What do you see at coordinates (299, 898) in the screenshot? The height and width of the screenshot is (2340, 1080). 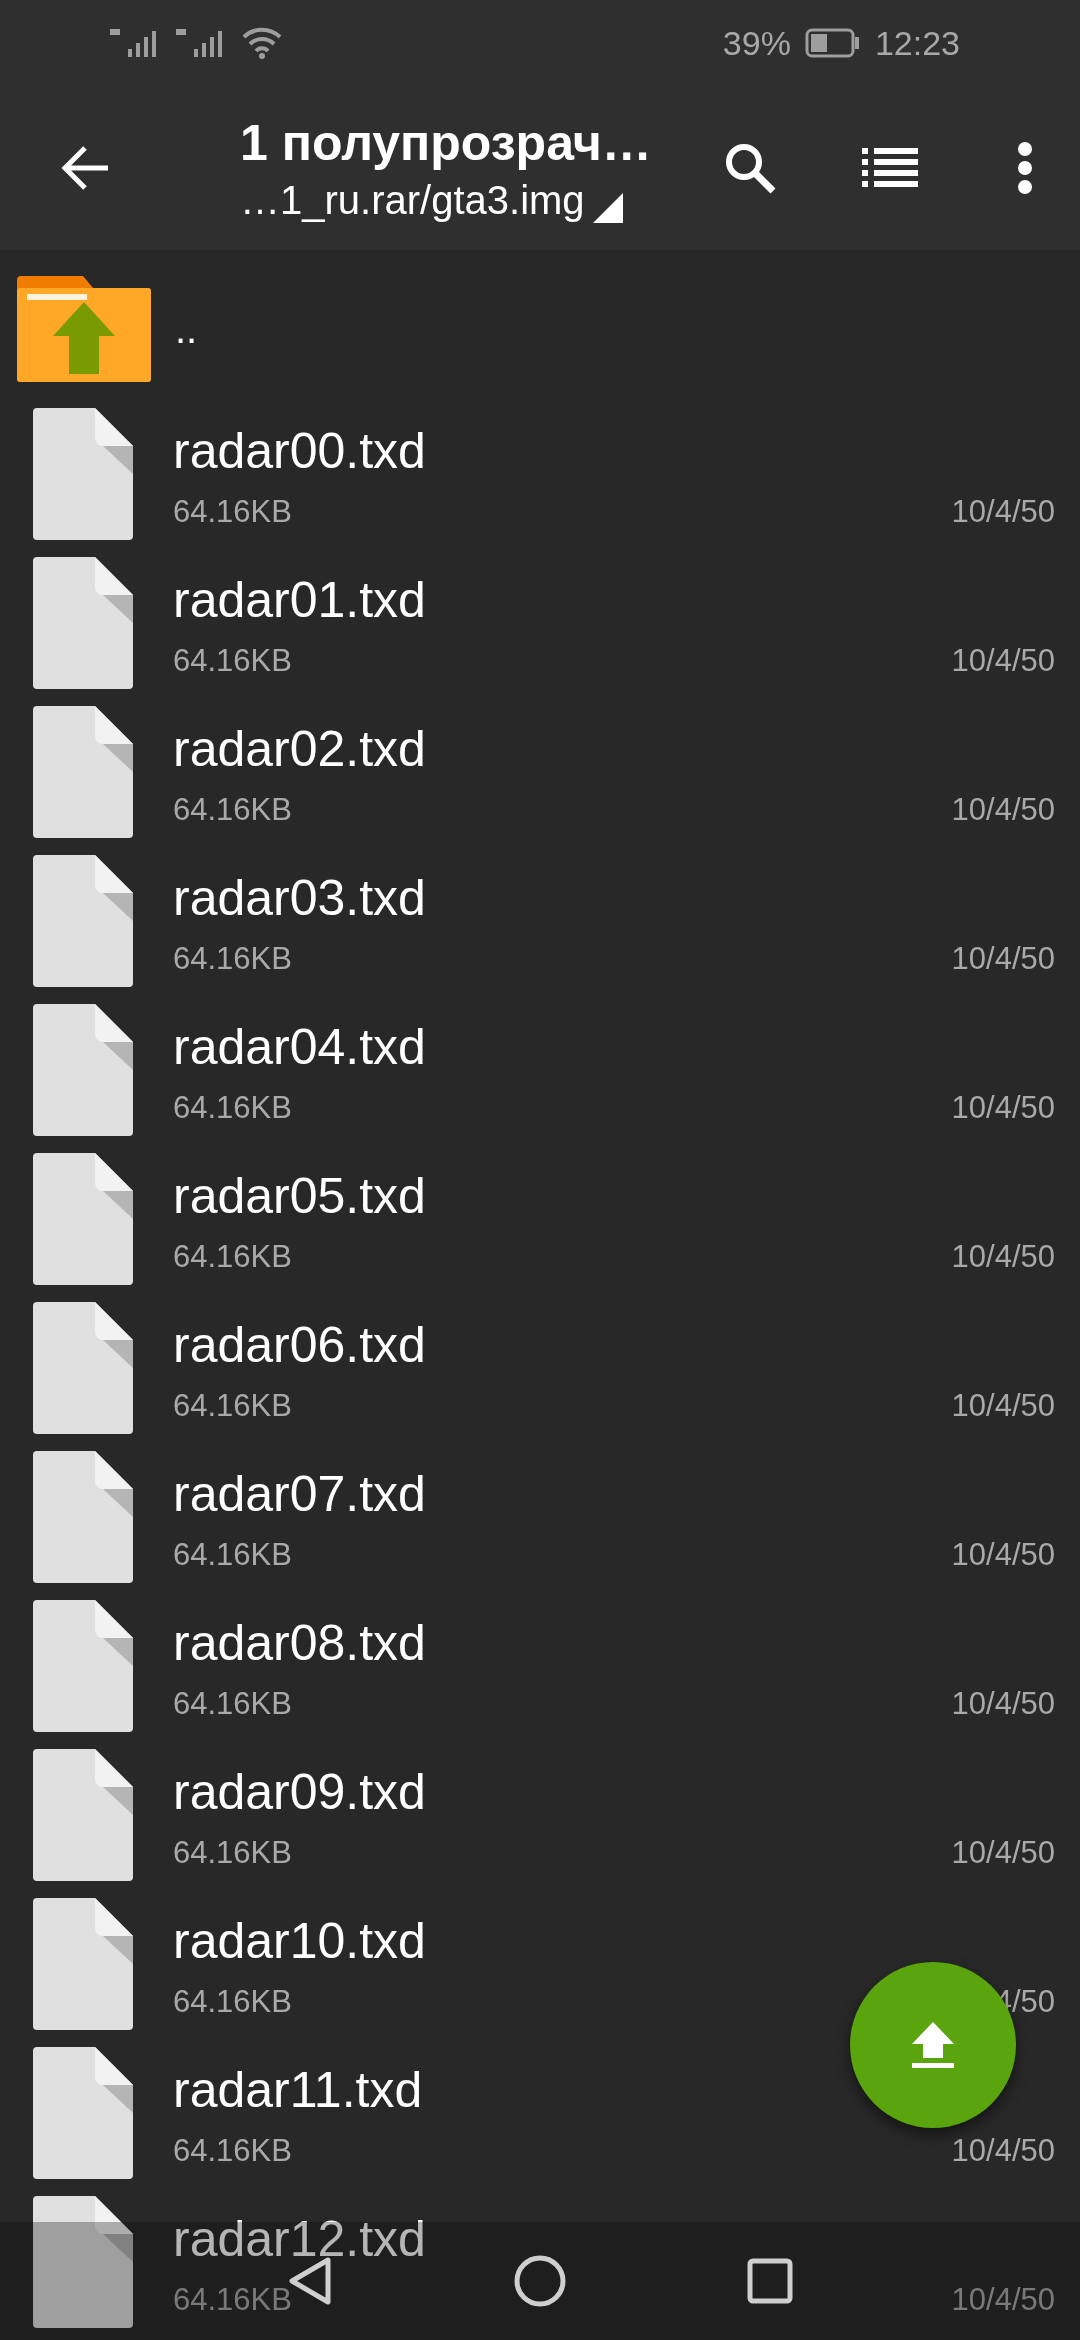 I see `file-name: radar03.txd` at bounding box center [299, 898].